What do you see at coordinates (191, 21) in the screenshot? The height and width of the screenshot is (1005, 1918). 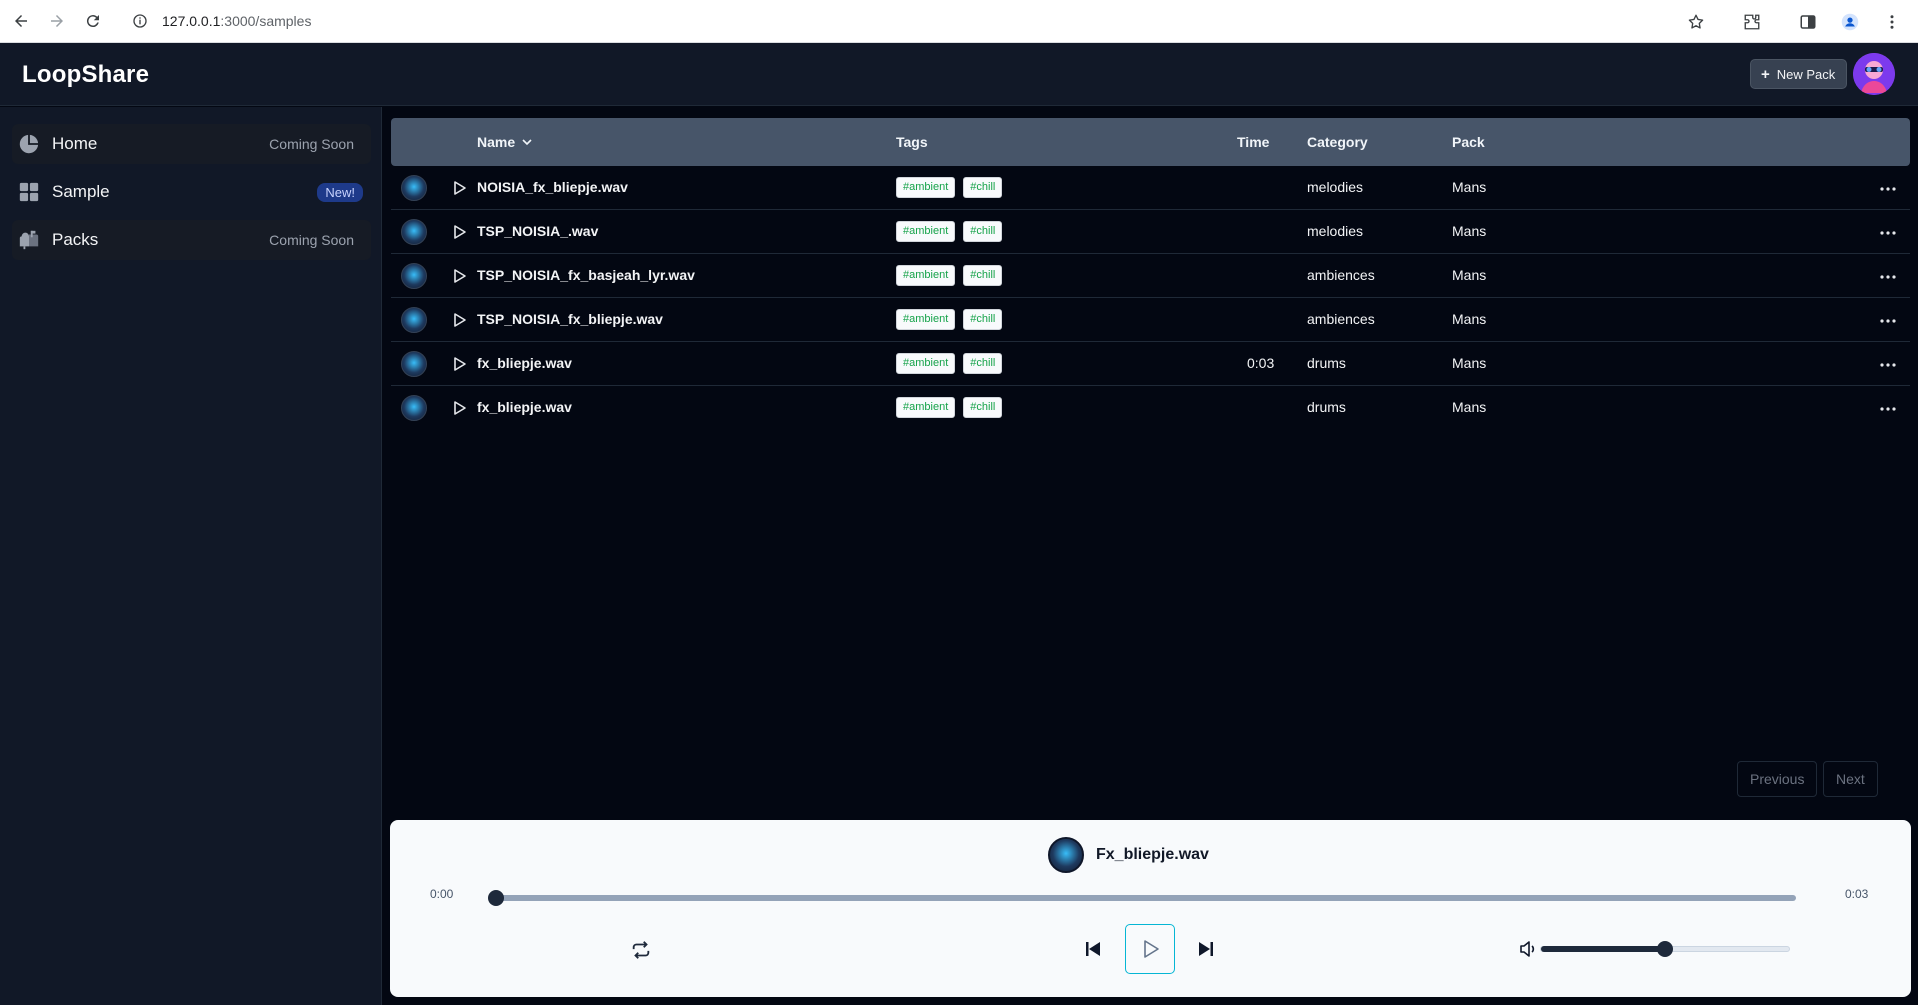 I see `url-host: 127.0.0.1` at bounding box center [191, 21].